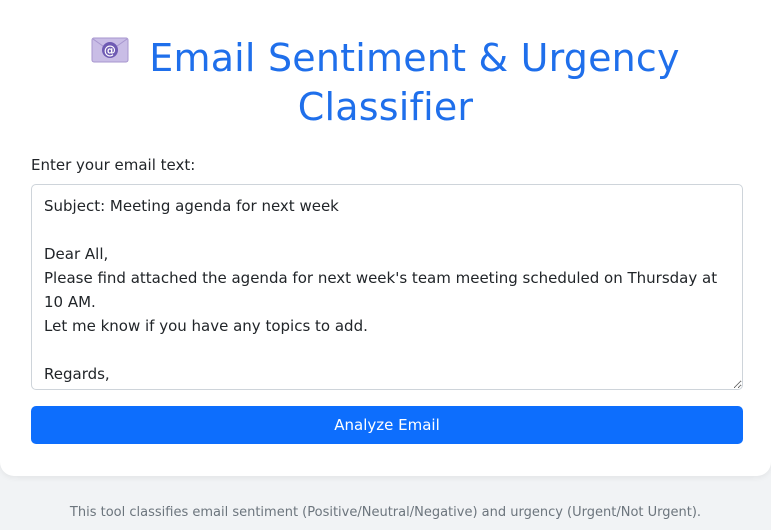 This screenshot has width=771, height=530. Describe the element at coordinates (113, 165) in the screenshot. I see `email-input-label: Enter your email text:` at that location.